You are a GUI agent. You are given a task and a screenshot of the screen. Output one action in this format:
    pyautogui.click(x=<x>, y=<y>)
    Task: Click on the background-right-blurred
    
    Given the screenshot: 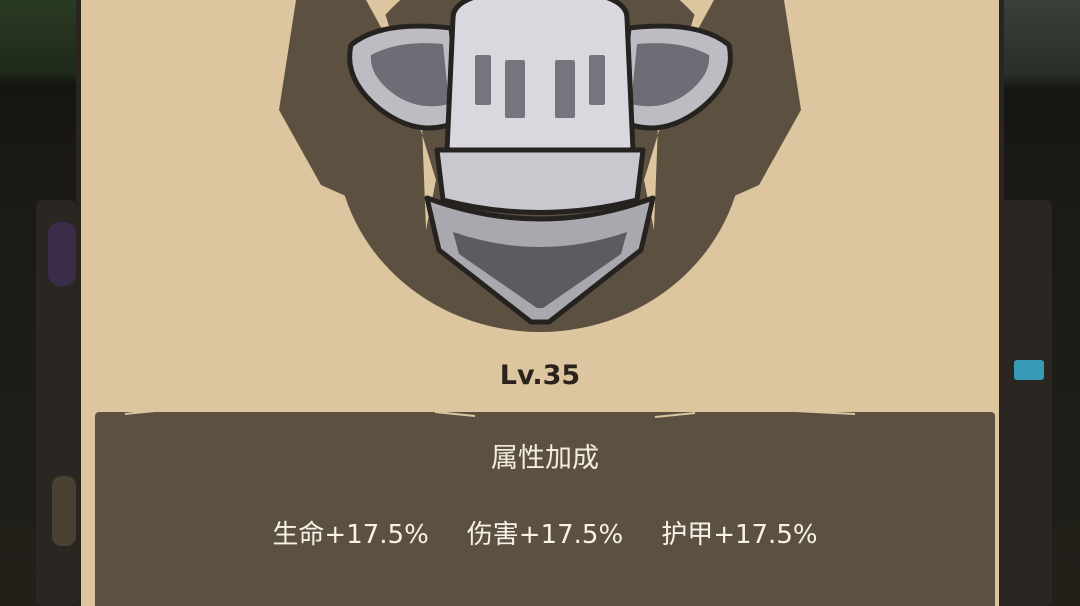 What is the action you would take?
    pyautogui.click(x=1040, y=303)
    